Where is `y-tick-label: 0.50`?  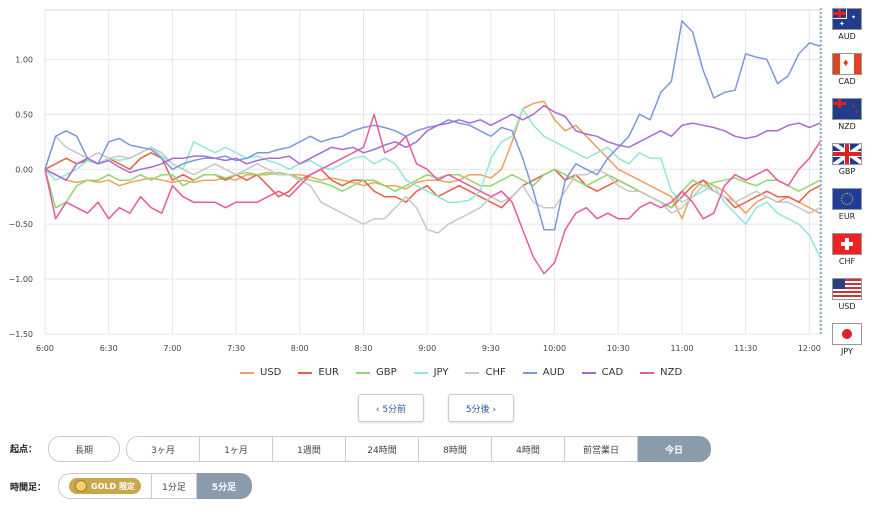
y-tick-label: 0.50 is located at coordinates (24, 114).